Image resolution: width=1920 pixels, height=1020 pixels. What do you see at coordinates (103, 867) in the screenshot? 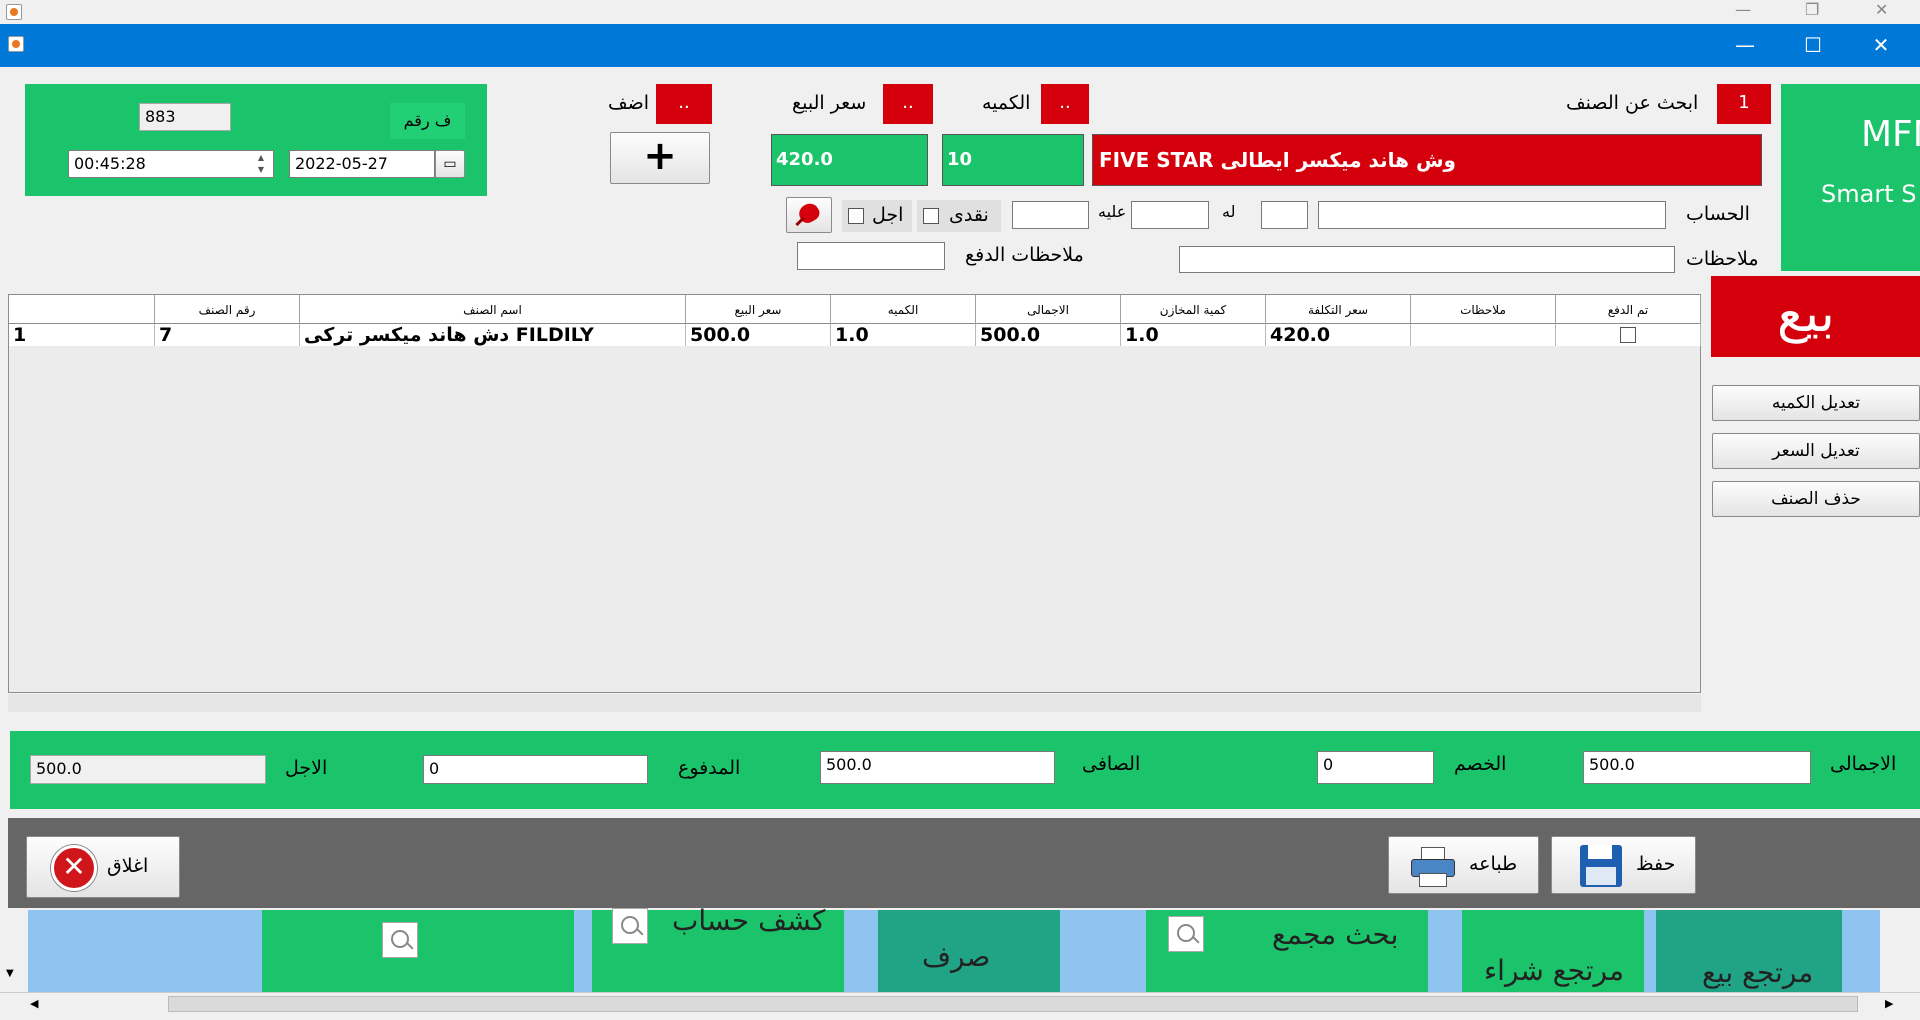
I see `close-form-button: ✕ اغلاق` at bounding box center [103, 867].